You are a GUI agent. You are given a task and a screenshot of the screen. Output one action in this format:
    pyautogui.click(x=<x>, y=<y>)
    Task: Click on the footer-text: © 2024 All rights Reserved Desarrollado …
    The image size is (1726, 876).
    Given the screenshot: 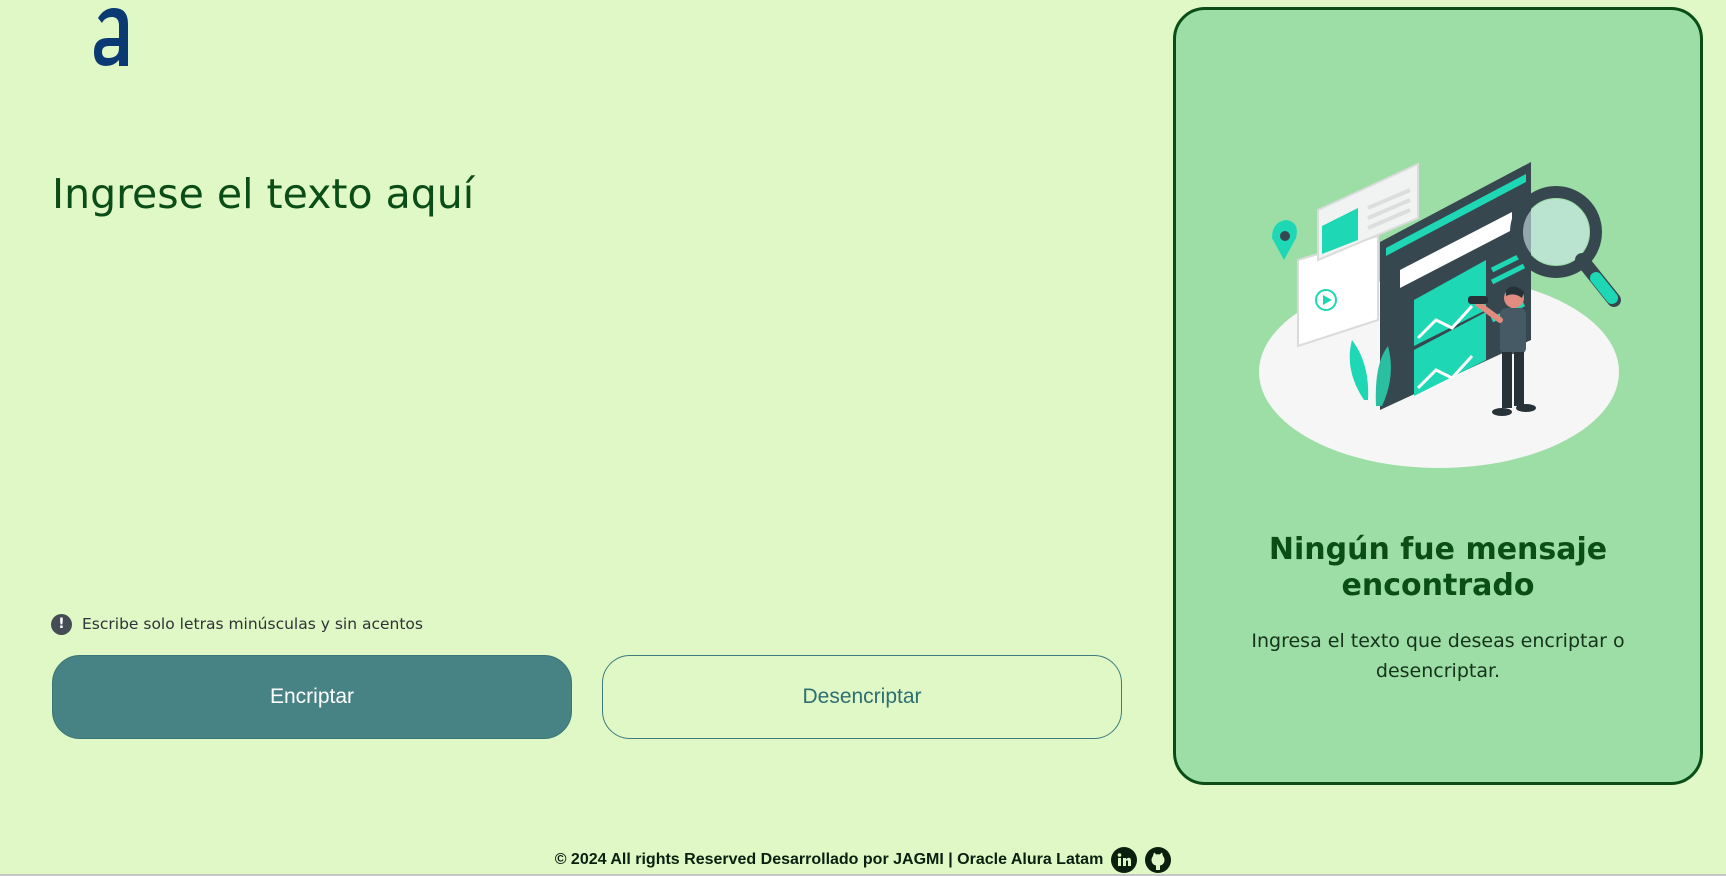 What is the action you would take?
    pyautogui.click(x=829, y=859)
    